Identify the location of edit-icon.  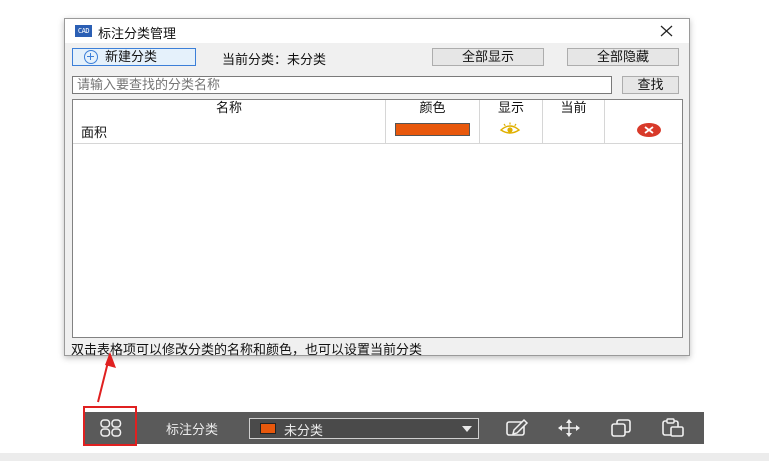
(517, 428).